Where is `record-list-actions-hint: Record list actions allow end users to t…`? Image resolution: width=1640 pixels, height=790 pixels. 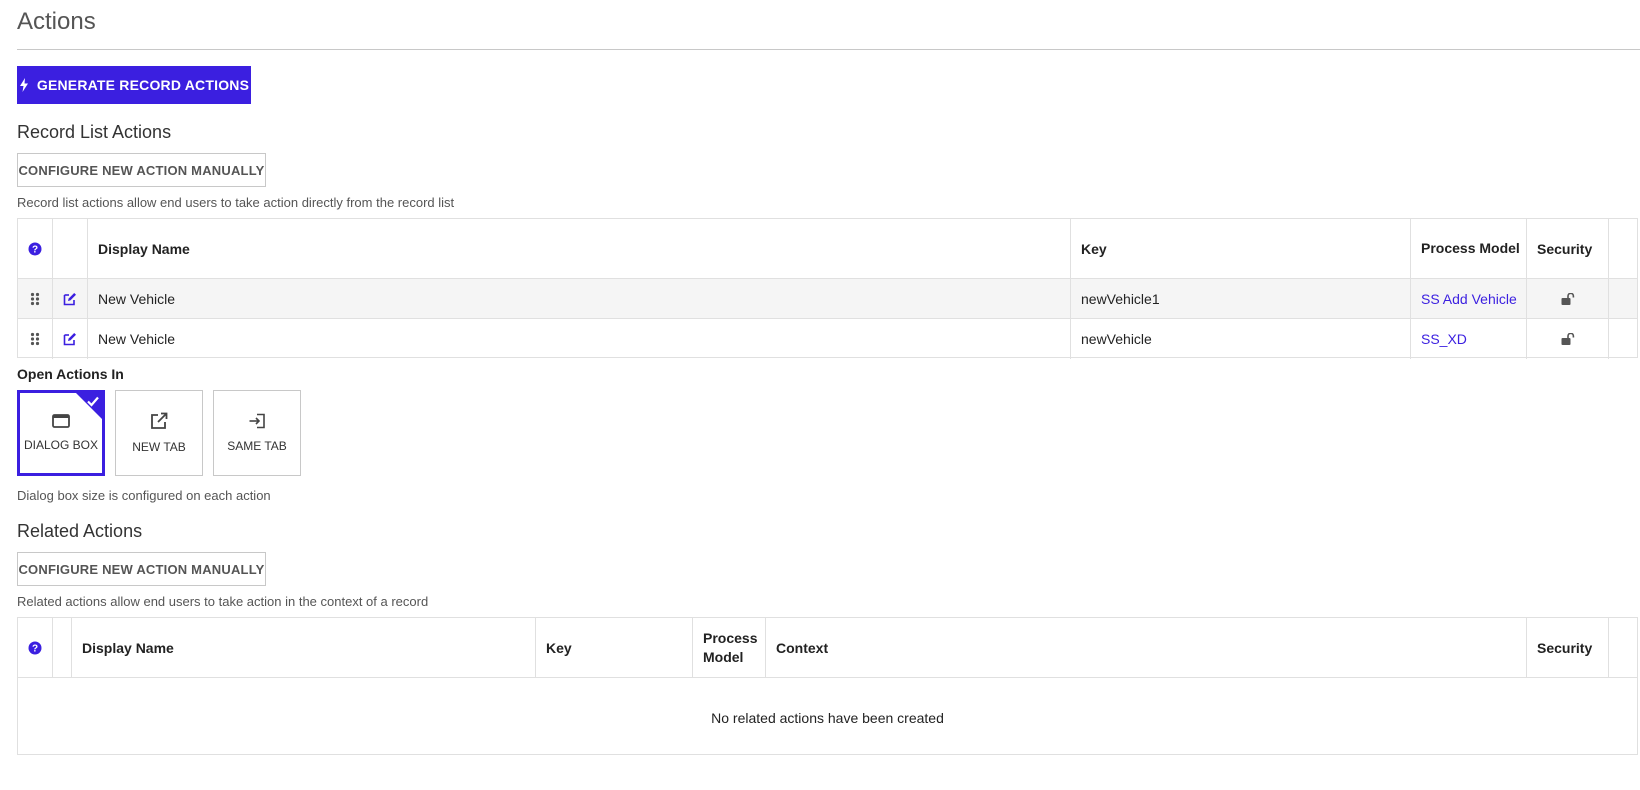
record-list-actions-hint: Record list actions allow end users to t… is located at coordinates (236, 202).